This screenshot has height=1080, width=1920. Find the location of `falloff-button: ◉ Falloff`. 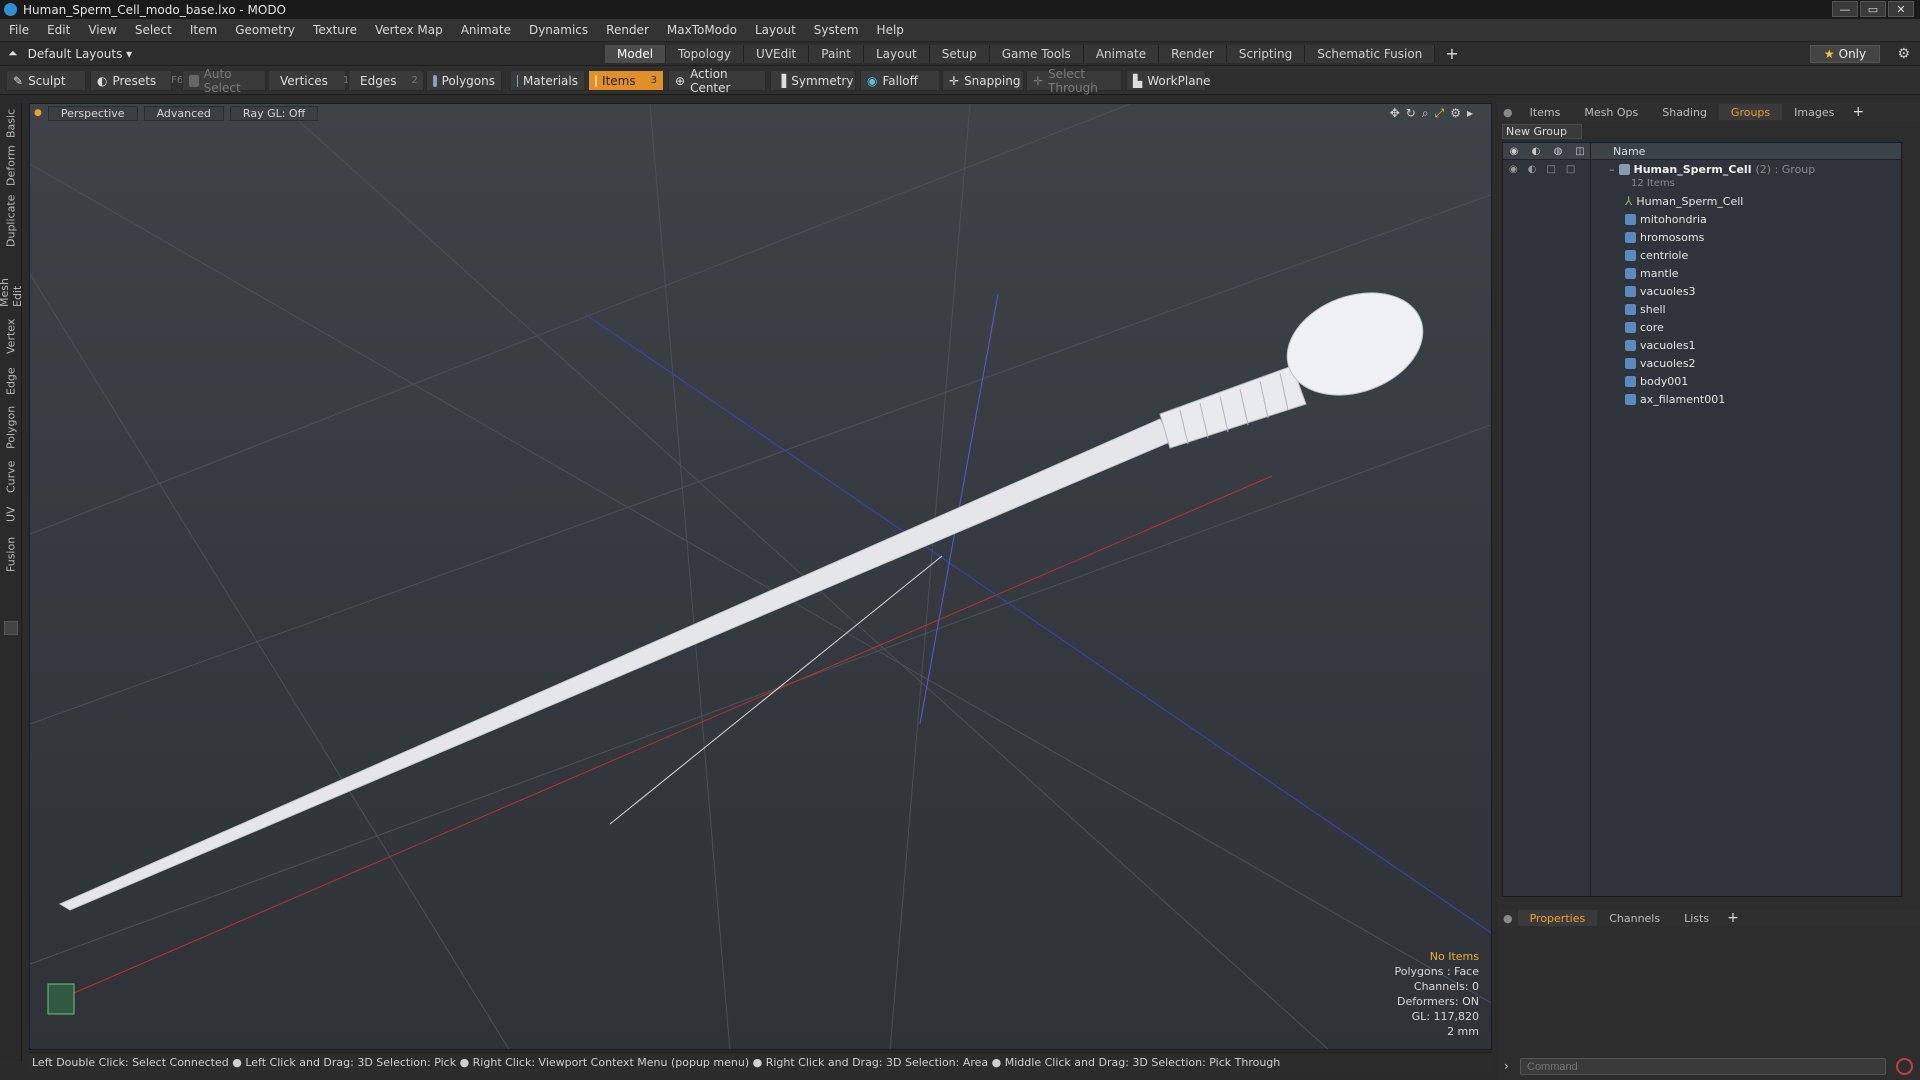

falloff-button: ◉ Falloff is located at coordinates (900, 80).